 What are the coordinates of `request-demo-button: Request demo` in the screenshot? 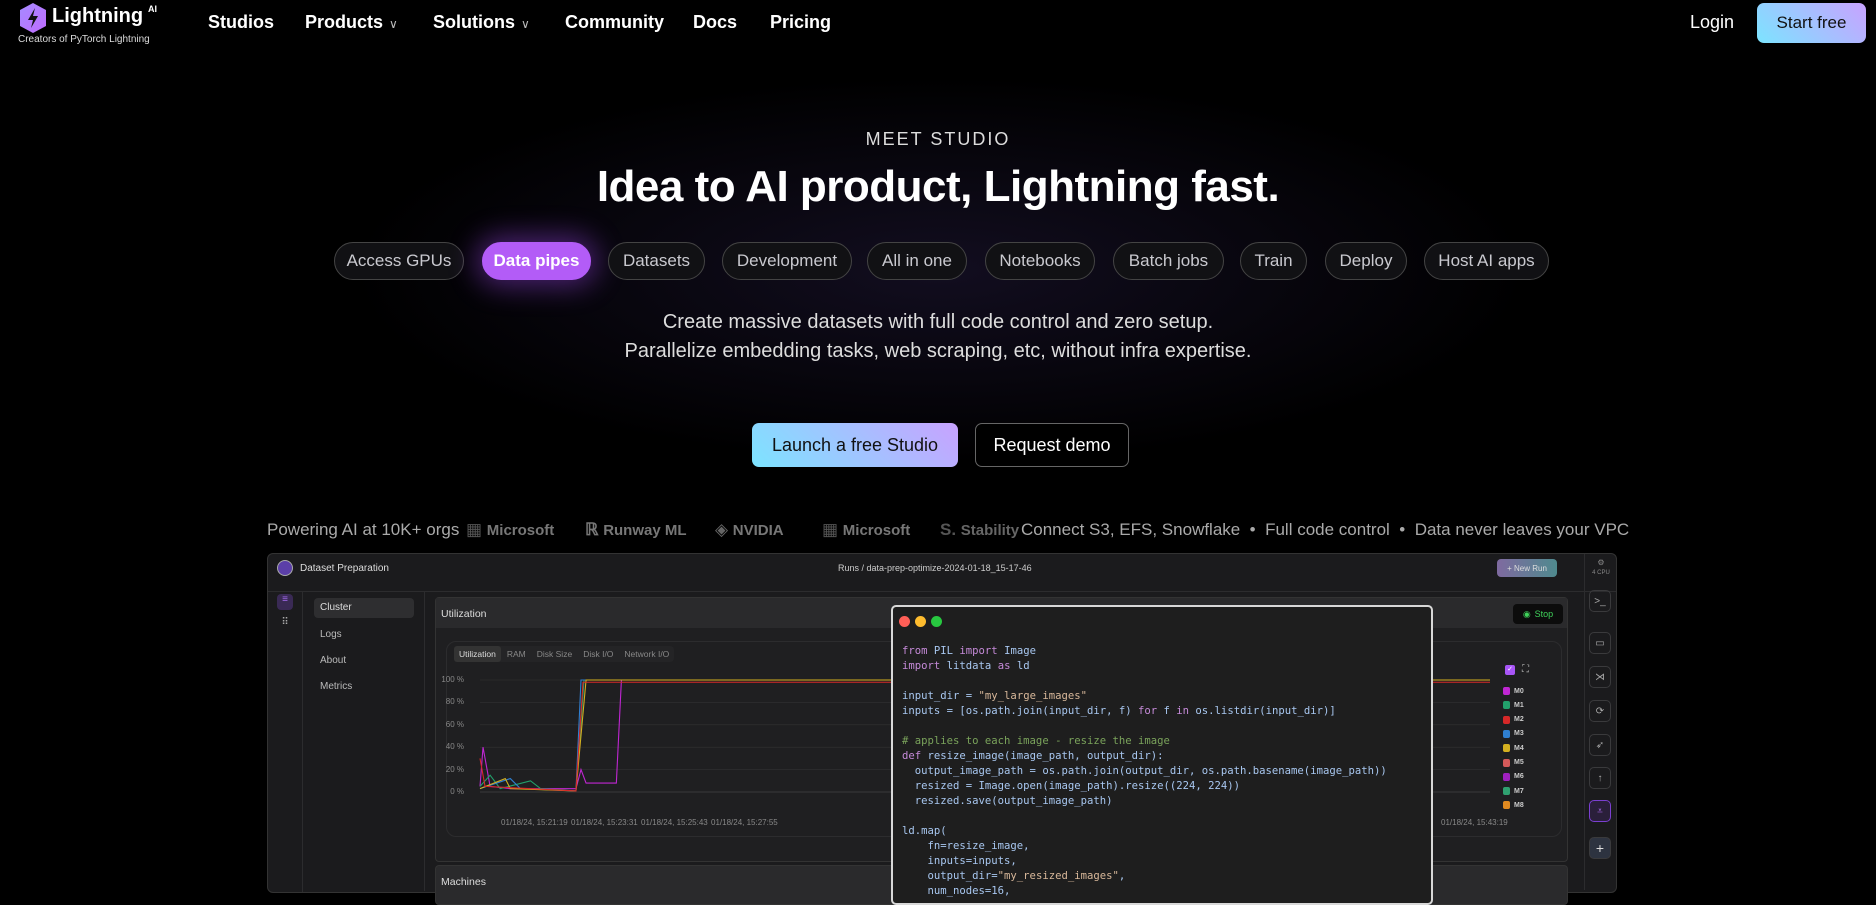 It's located at (1052, 445).